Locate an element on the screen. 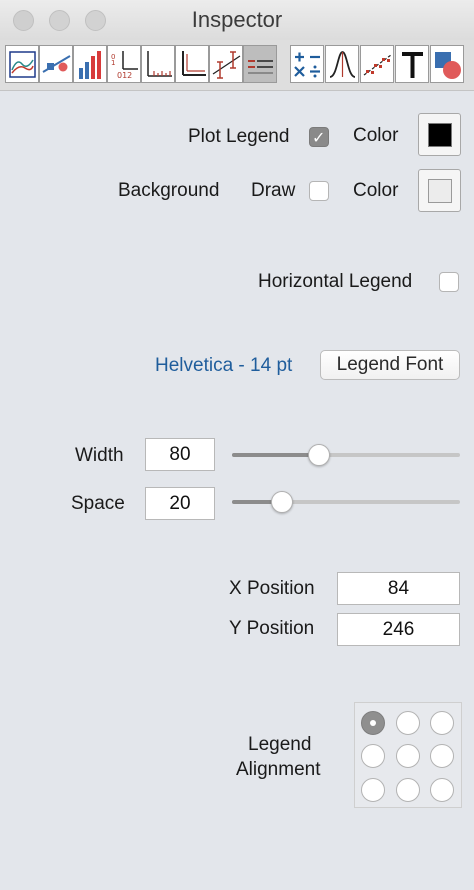  regression-icon is located at coordinates (377, 65).